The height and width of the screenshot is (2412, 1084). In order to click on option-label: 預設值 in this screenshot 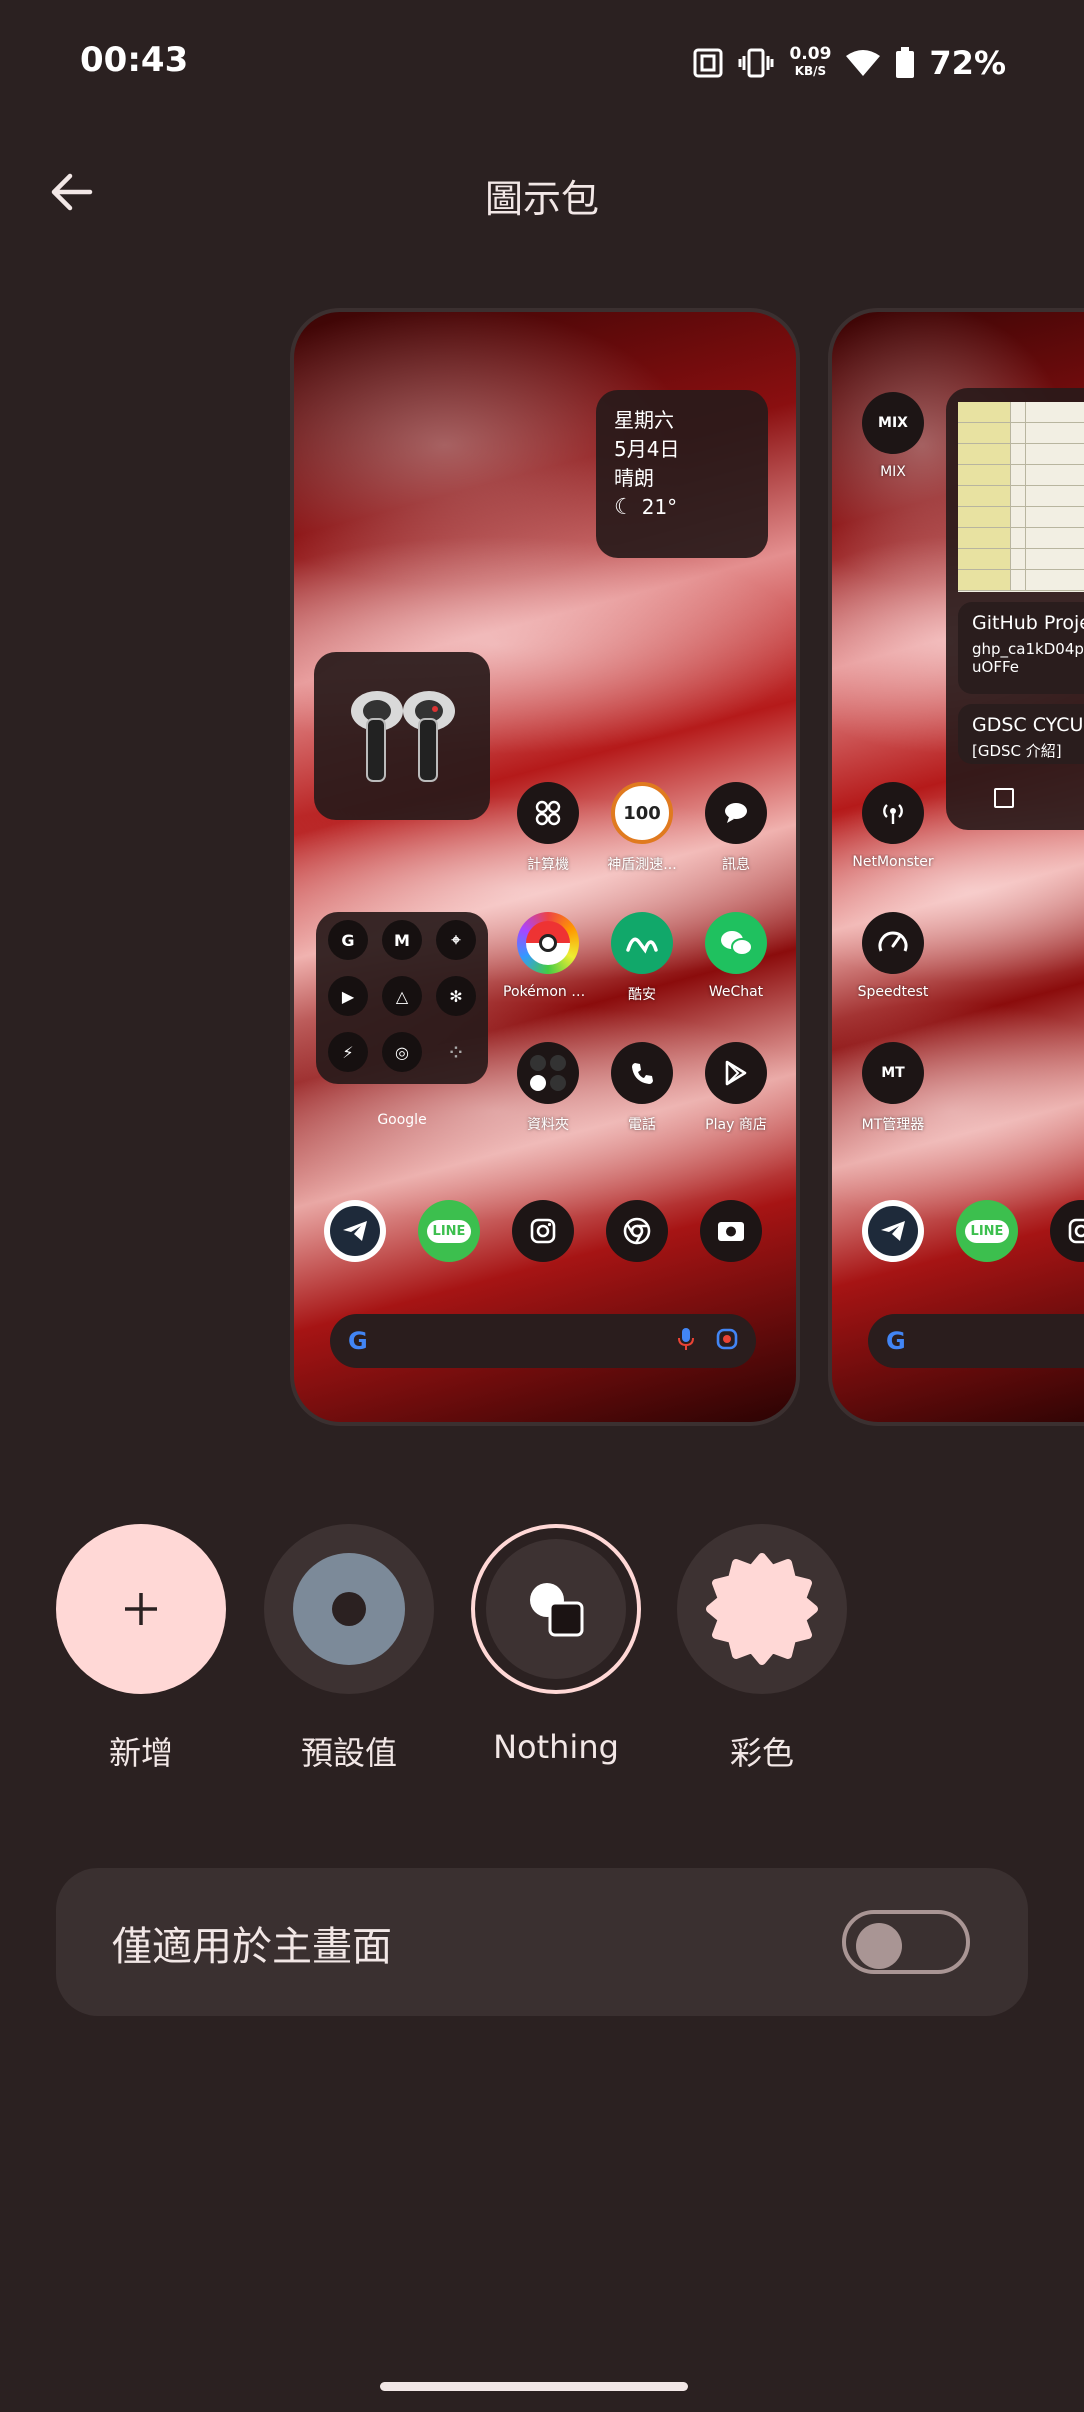, I will do `click(348, 1753)`.